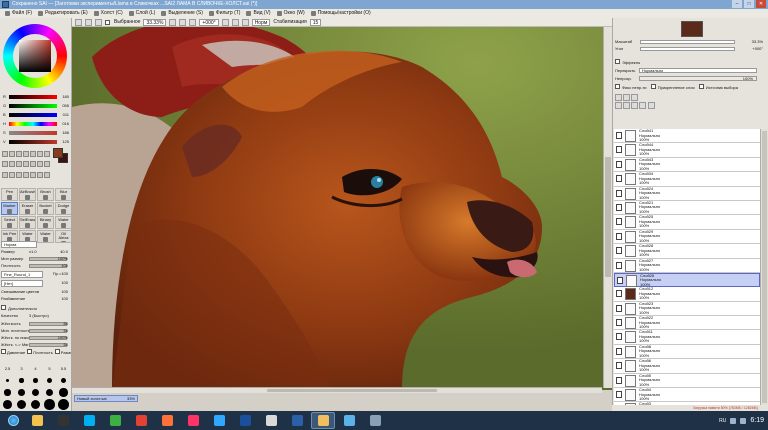 The width and height of the screenshot is (768, 430). Describe the element at coordinates (18, 13) in the screenshot. I see `menu-item: Файл (F)` at that location.